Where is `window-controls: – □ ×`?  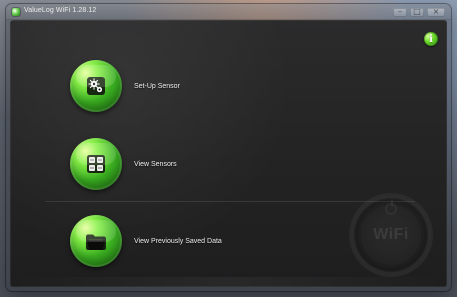
window-controls: – □ × is located at coordinates (419, 12).